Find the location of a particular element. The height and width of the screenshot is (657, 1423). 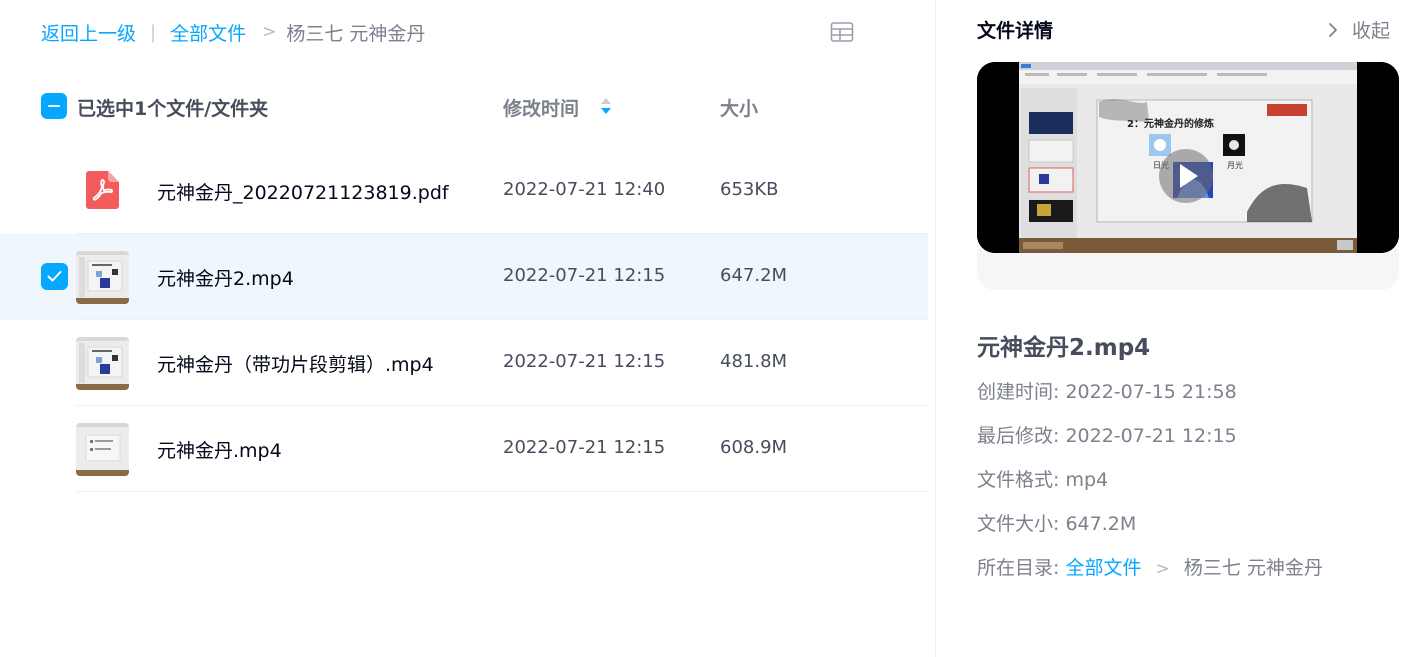

checkmark-icon is located at coordinates (54, 276).